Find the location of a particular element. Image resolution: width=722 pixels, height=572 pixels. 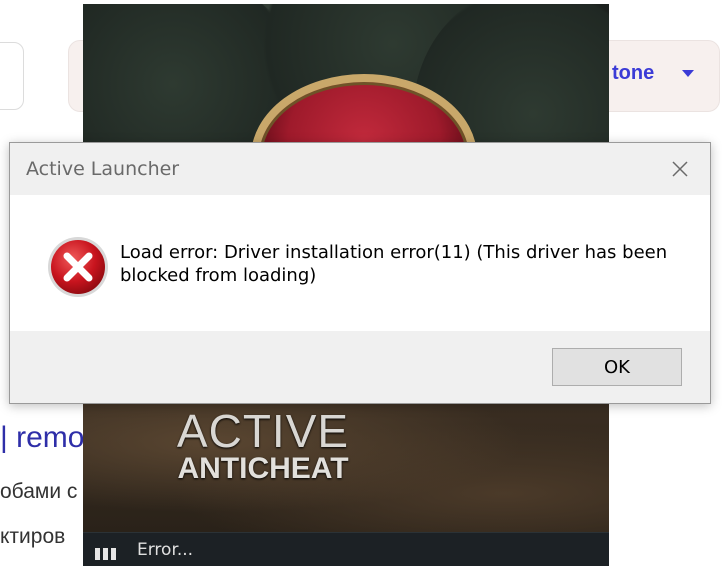

brand-subtitle: ANTICHEAT is located at coordinates (263, 468).